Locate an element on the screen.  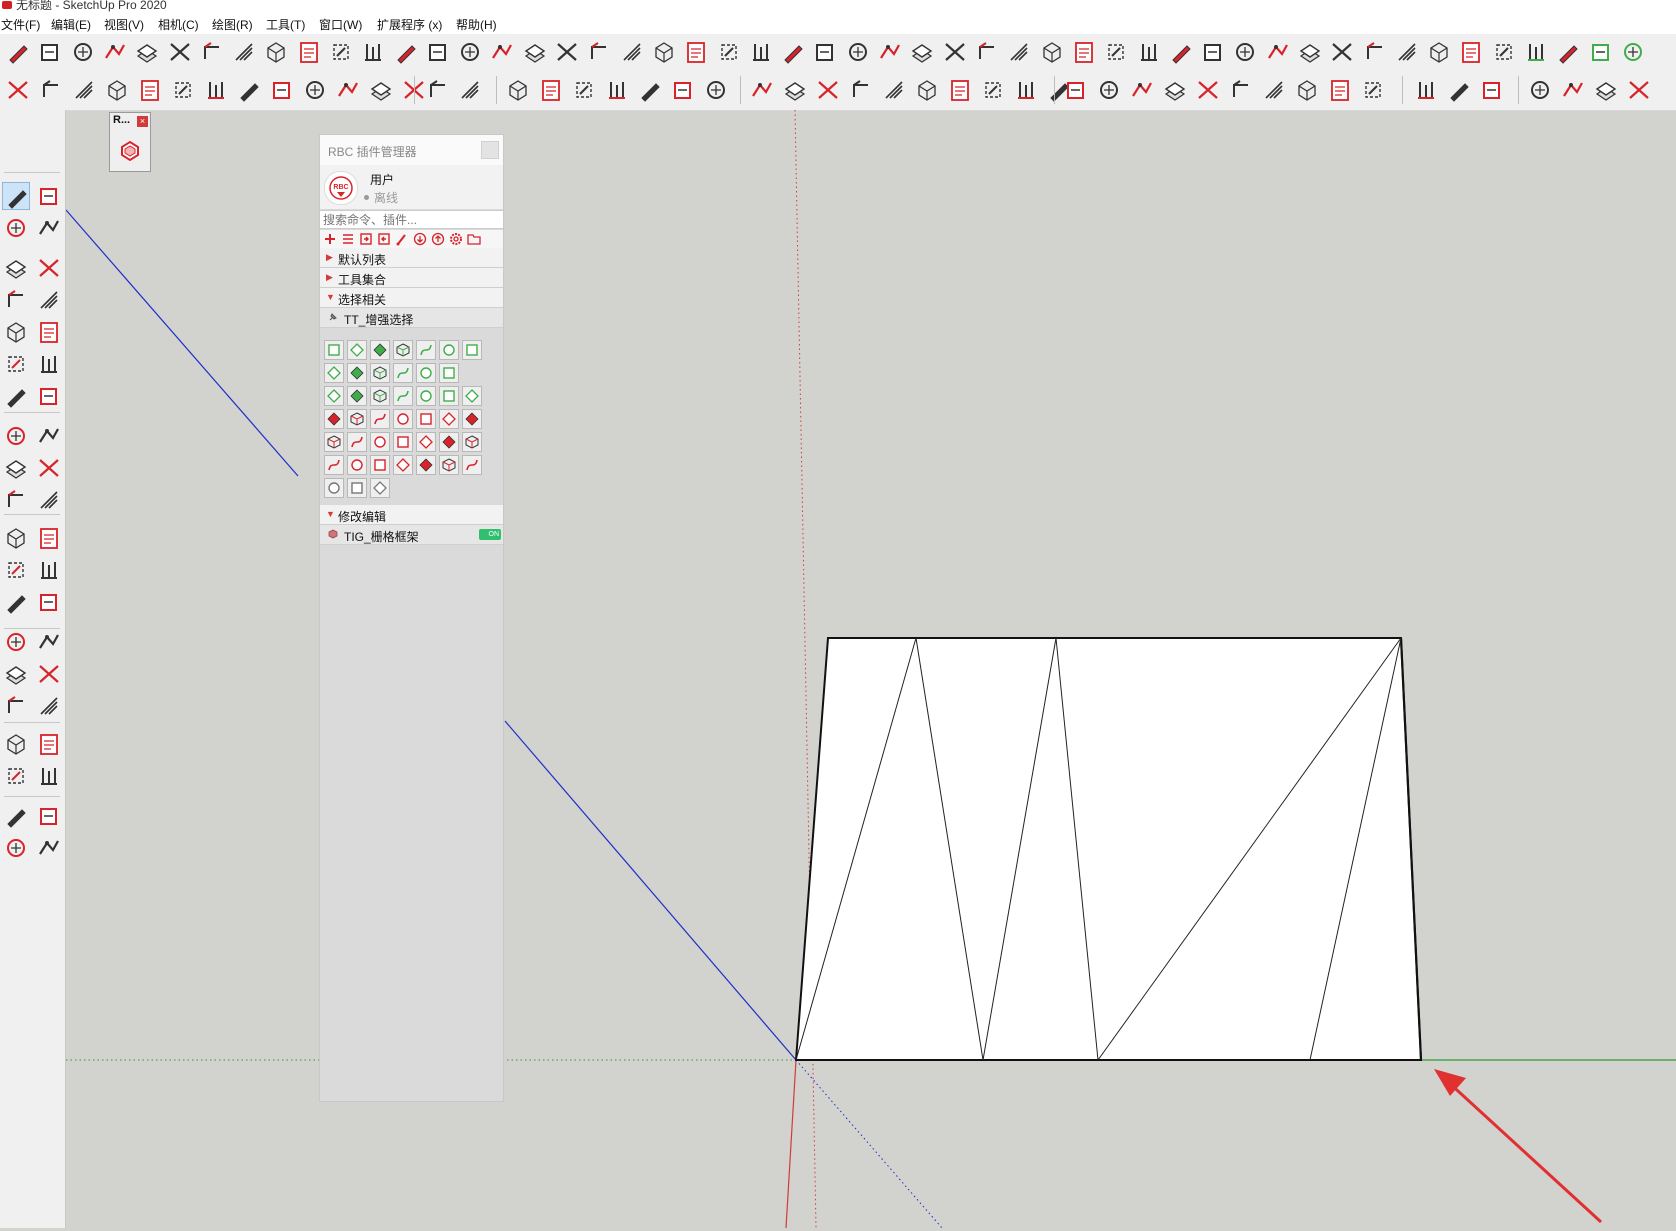
toolbar2-tool-18-button is located at coordinates (584, 90).